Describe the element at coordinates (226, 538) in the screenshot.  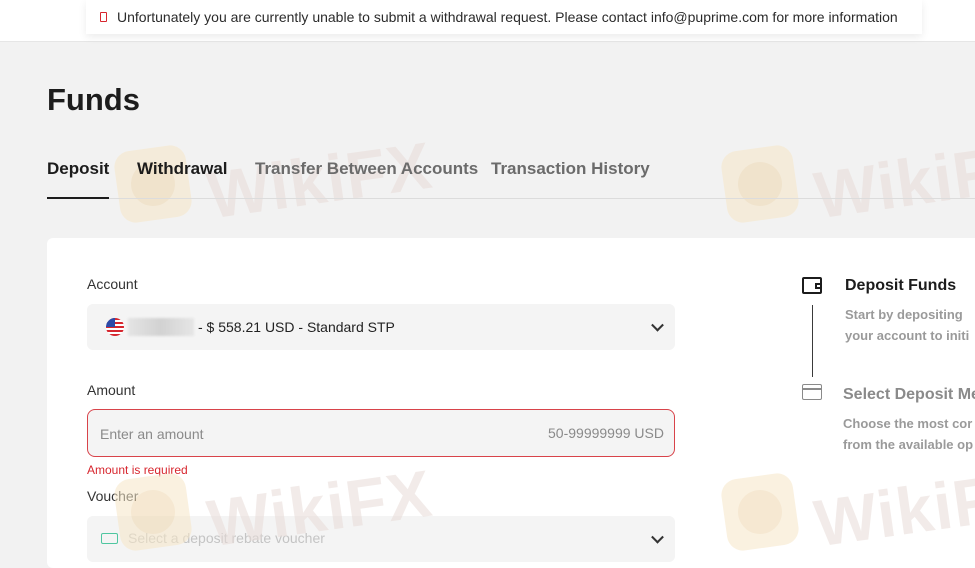
I see `voucher-placeholder: Select a deposit rebate voucher` at that location.